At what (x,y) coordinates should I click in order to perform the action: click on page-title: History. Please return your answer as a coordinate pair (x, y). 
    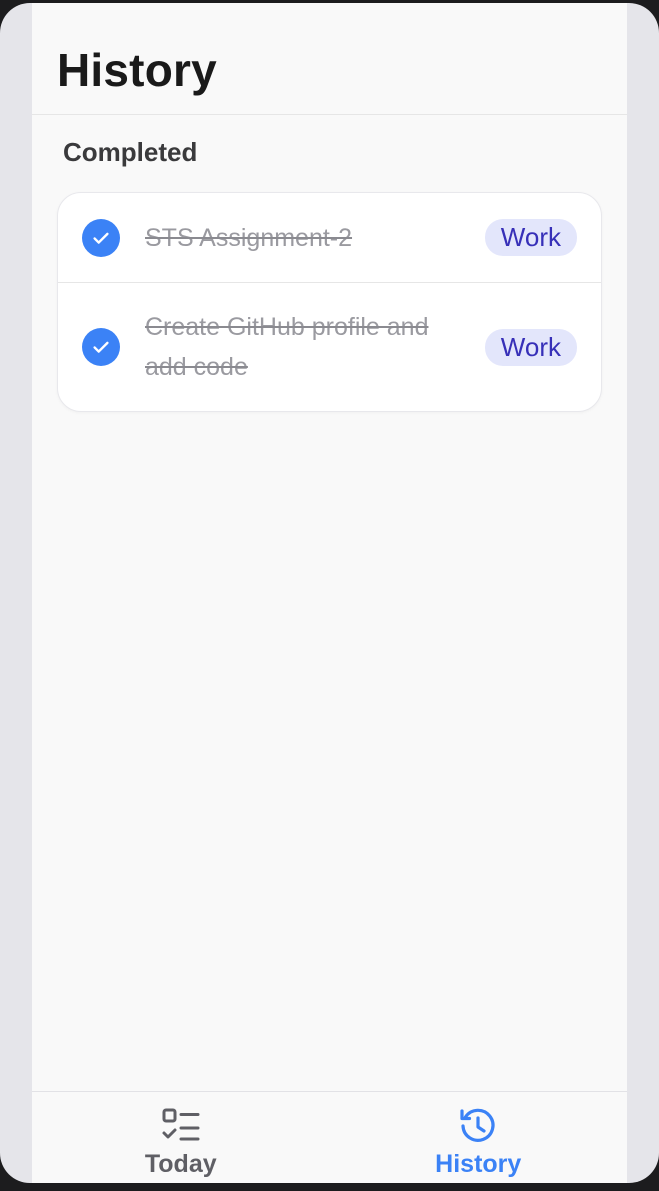
    Looking at the image, I should click on (137, 70).